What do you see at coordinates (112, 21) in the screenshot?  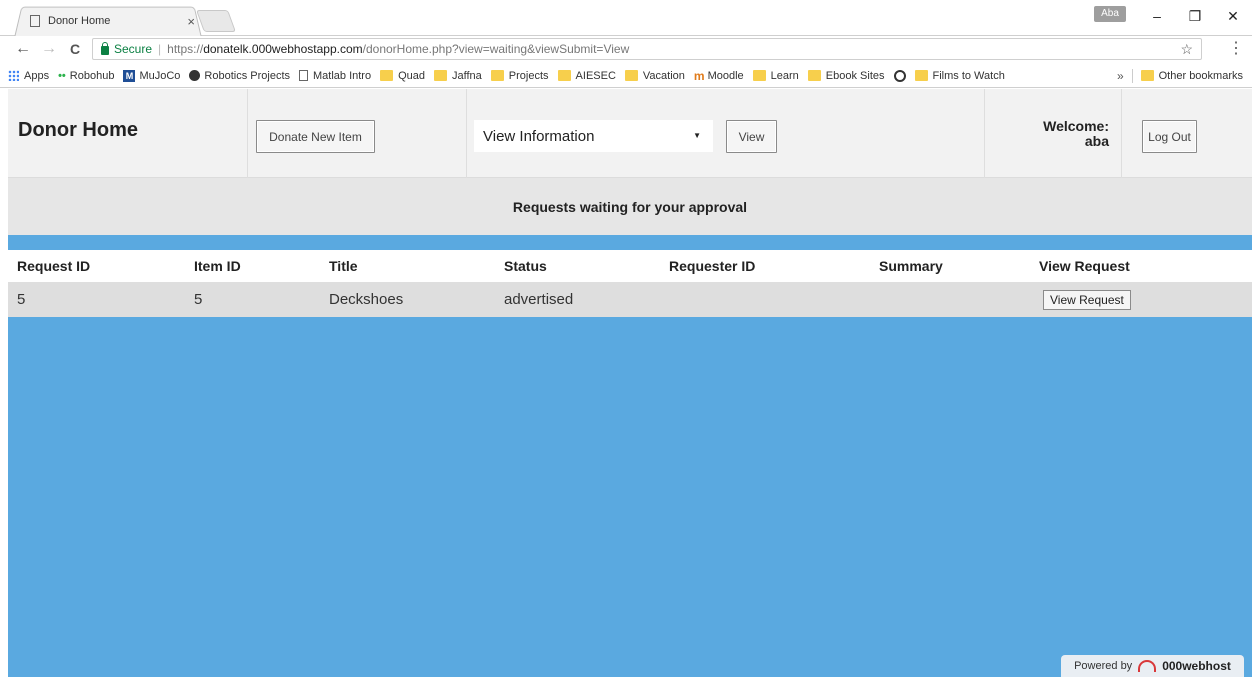 I see `tab-content: Donor Home ×` at bounding box center [112, 21].